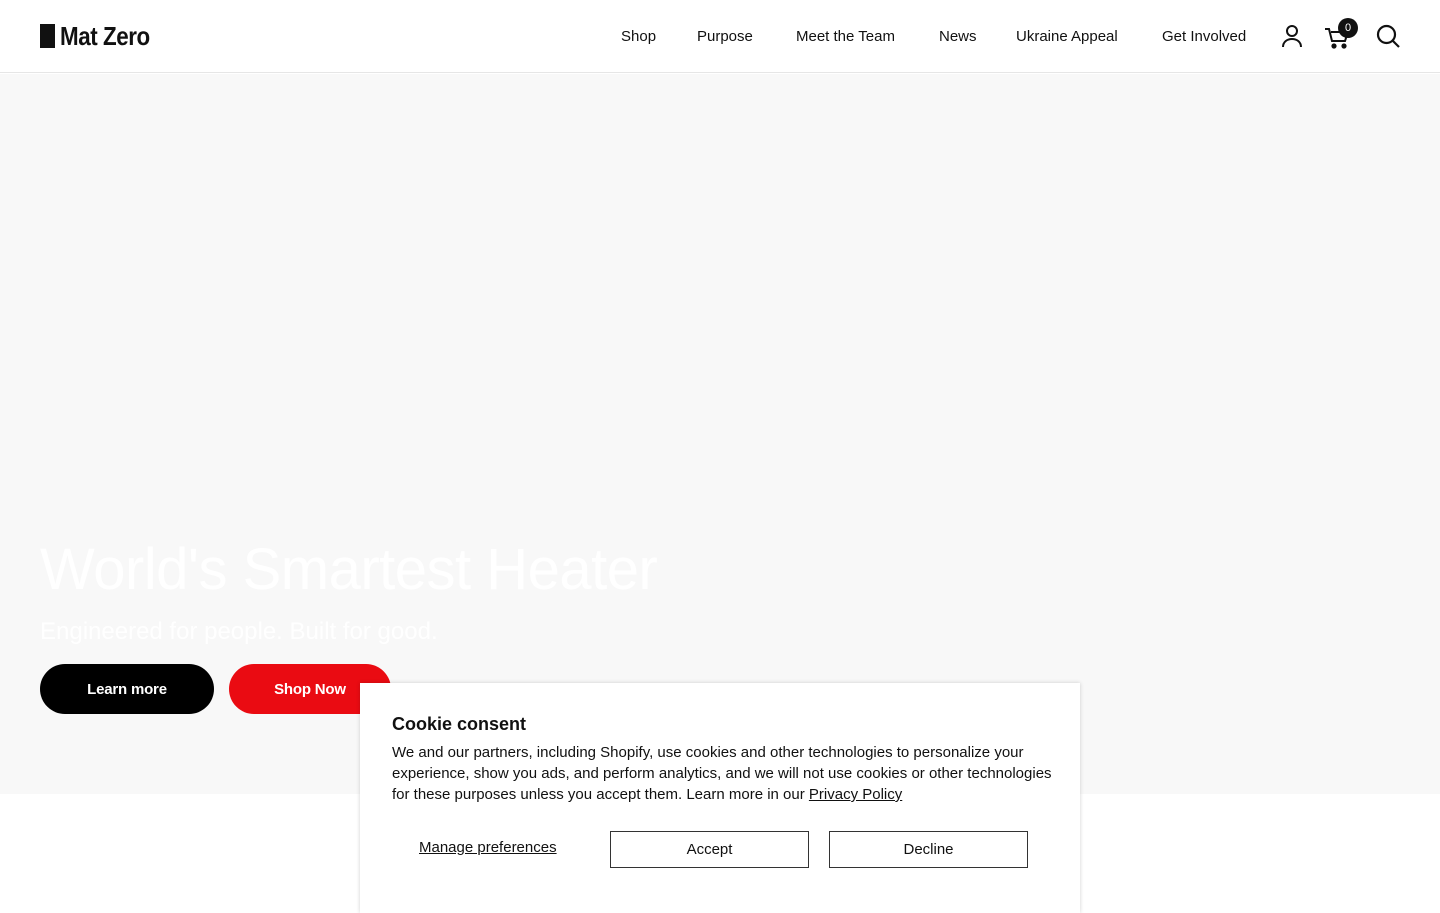 This screenshot has width=1440, height=913. Describe the element at coordinates (845, 37) in the screenshot. I see `nav-item-meet-the-team: Meet the Team` at that location.